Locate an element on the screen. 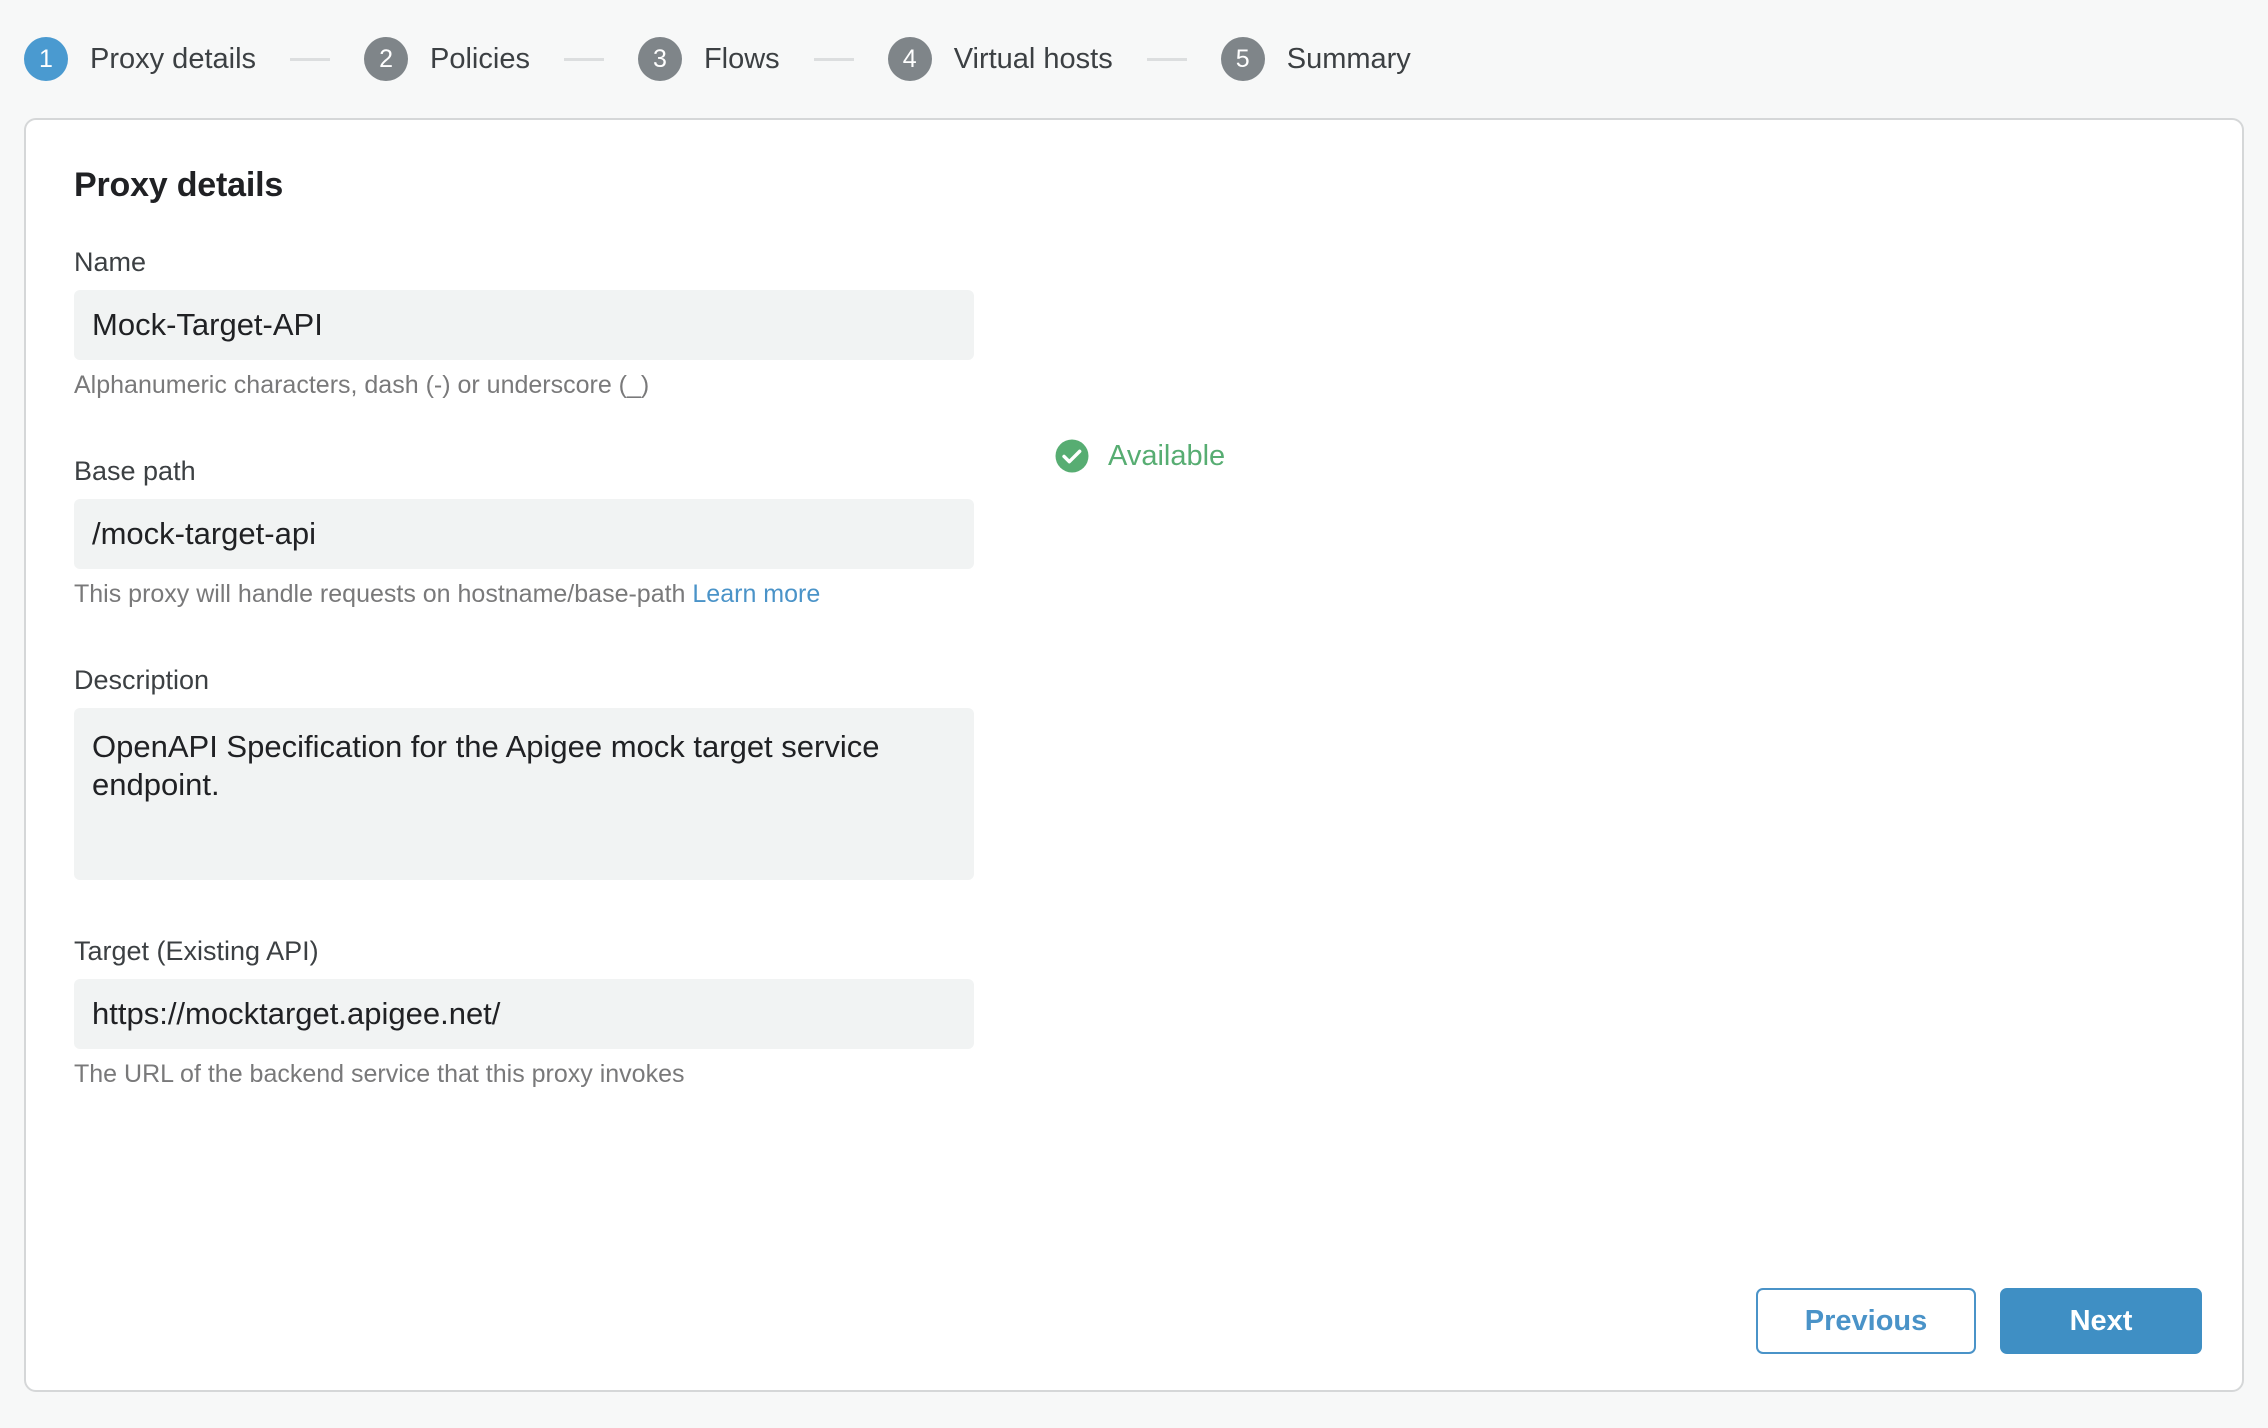 This screenshot has width=2268, height=1428. stepper-step-policies: 2 Policies is located at coordinates (447, 59).